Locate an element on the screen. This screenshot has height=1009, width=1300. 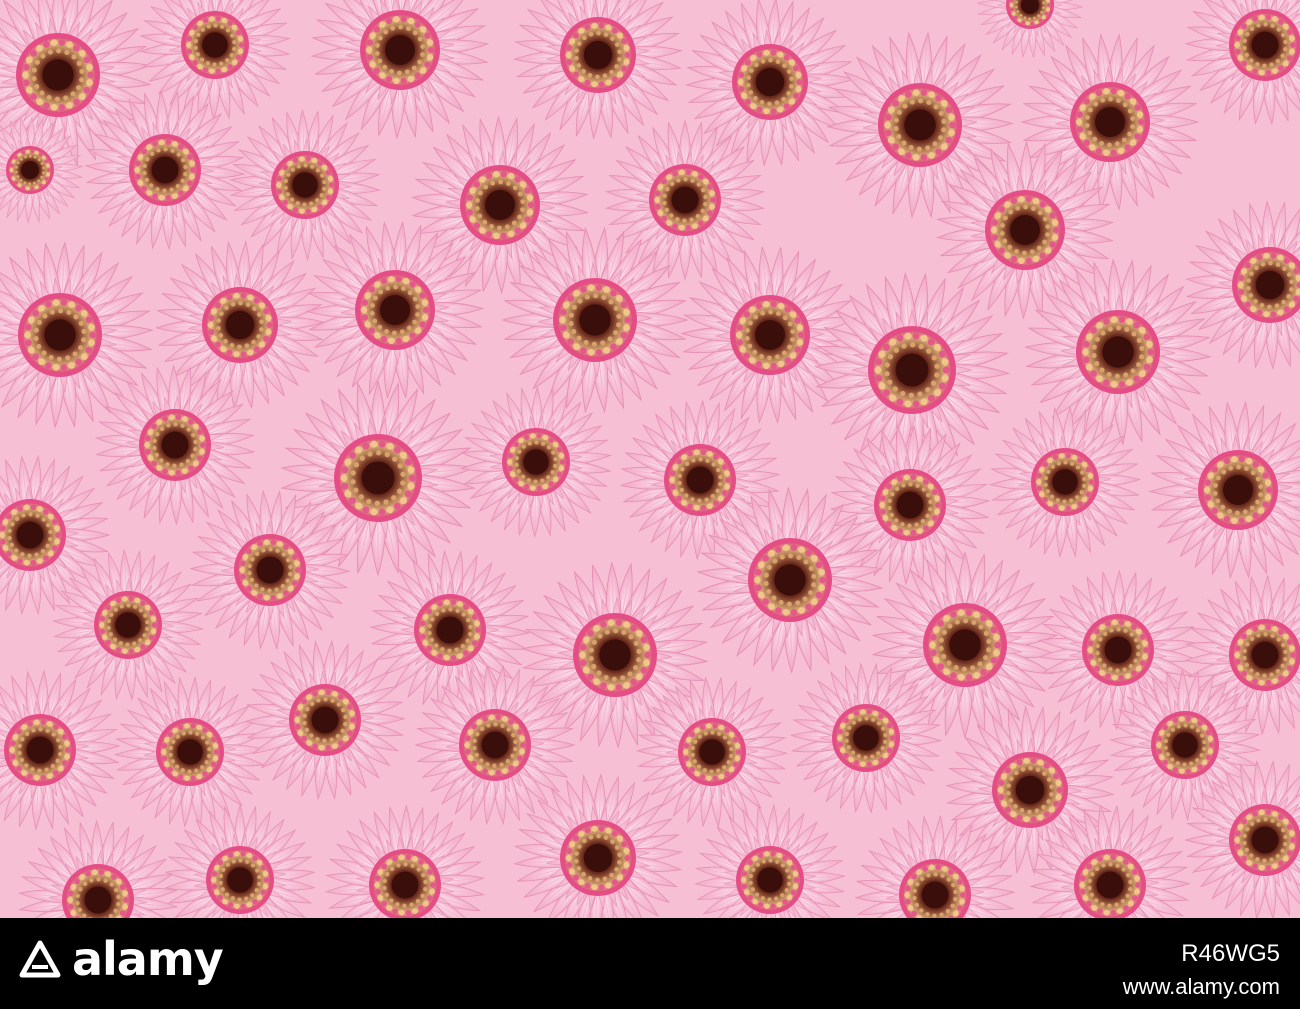
site-url-label: www.alamy.com is located at coordinates (1201, 986).